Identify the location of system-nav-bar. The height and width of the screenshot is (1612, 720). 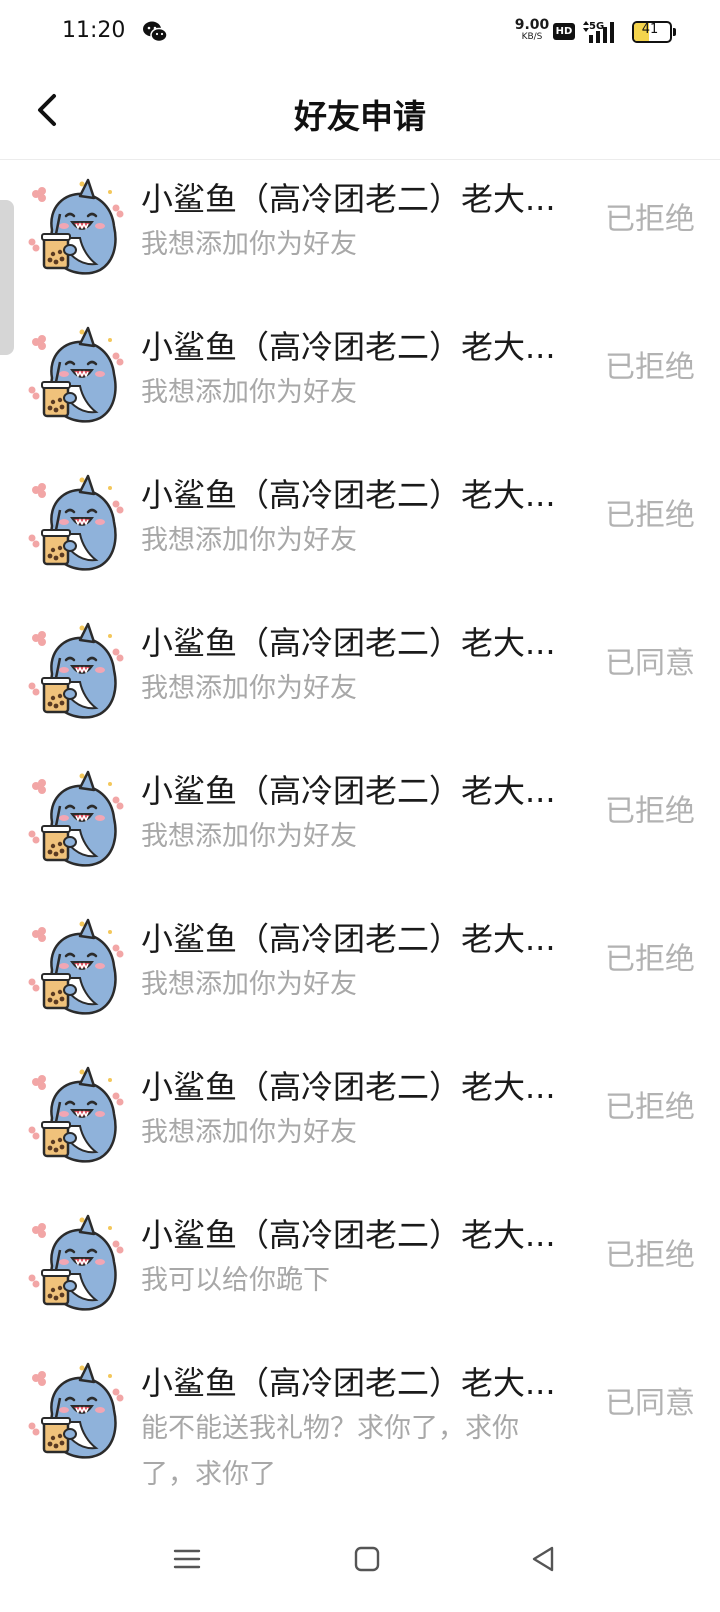
(360, 1571).